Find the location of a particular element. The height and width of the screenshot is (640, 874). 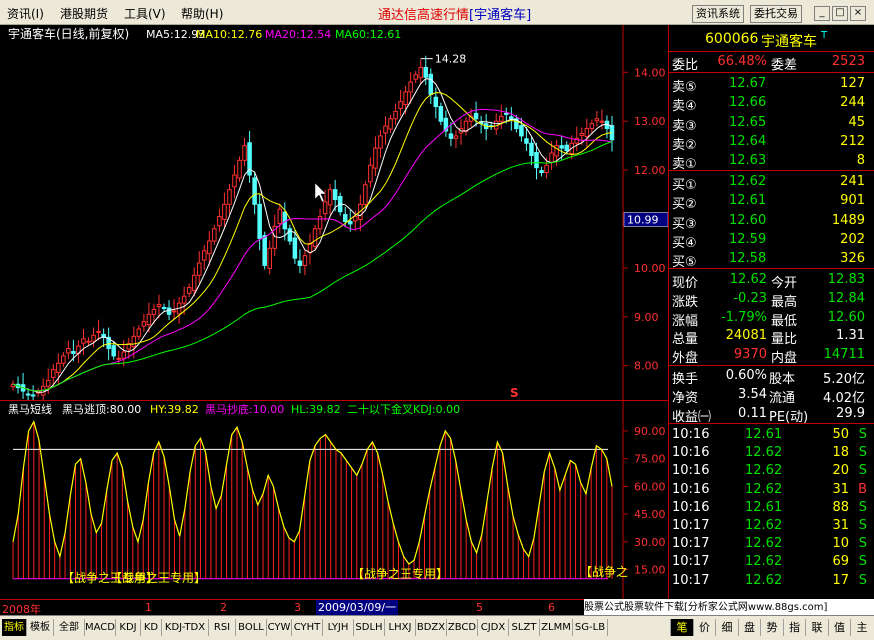

news-system-button: 资讯系统 is located at coordinates (718, 14).